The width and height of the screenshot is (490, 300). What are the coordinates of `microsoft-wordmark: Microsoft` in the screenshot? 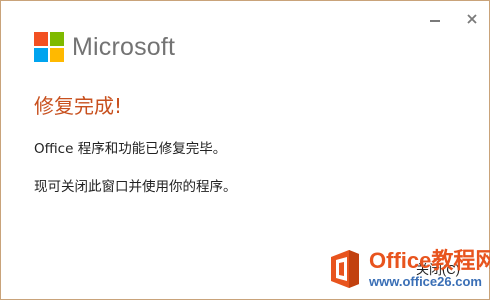 It's located at (124, 47).